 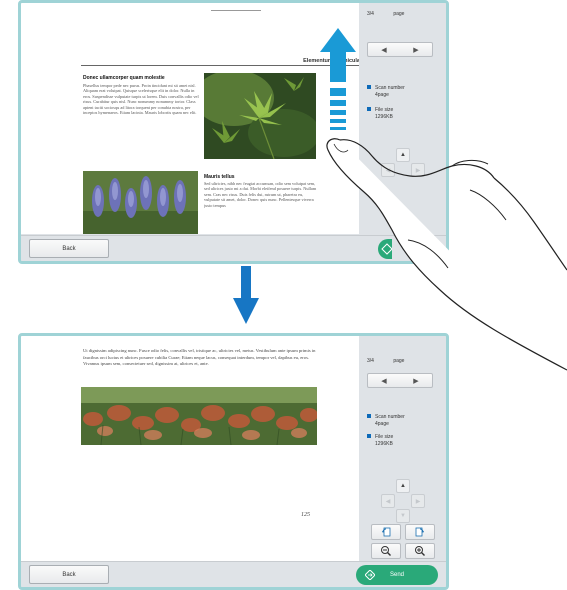 I want to click on bottom-bar: Back Send, so click(x=233, y=574).